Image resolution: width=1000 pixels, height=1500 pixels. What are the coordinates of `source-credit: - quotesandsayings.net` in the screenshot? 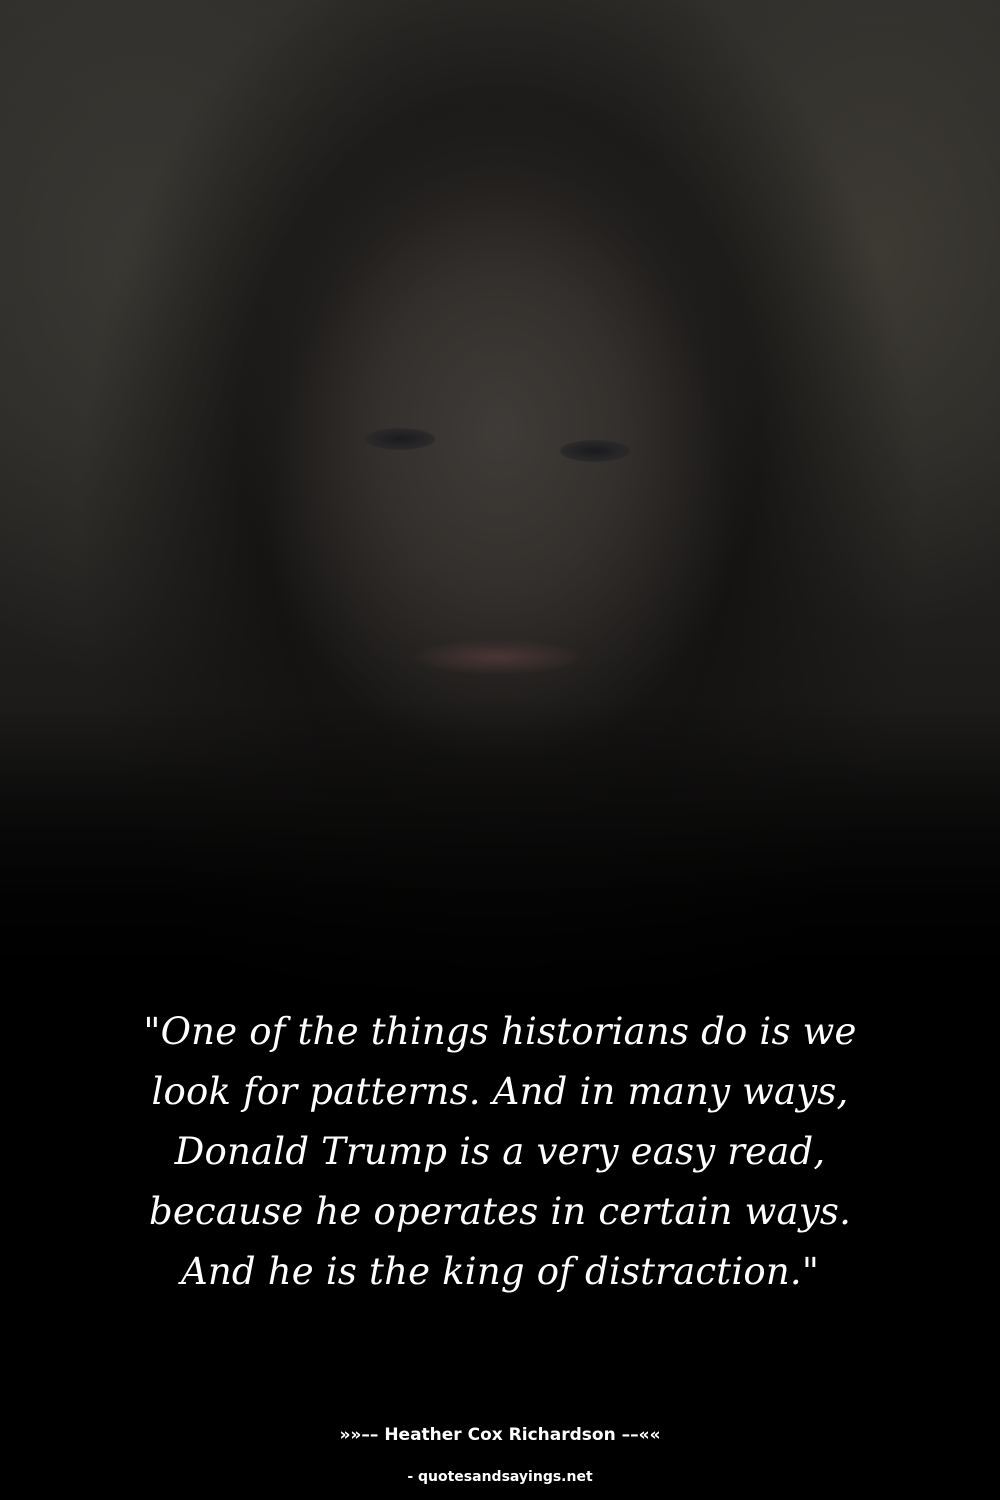 It's located at (500, 1477).